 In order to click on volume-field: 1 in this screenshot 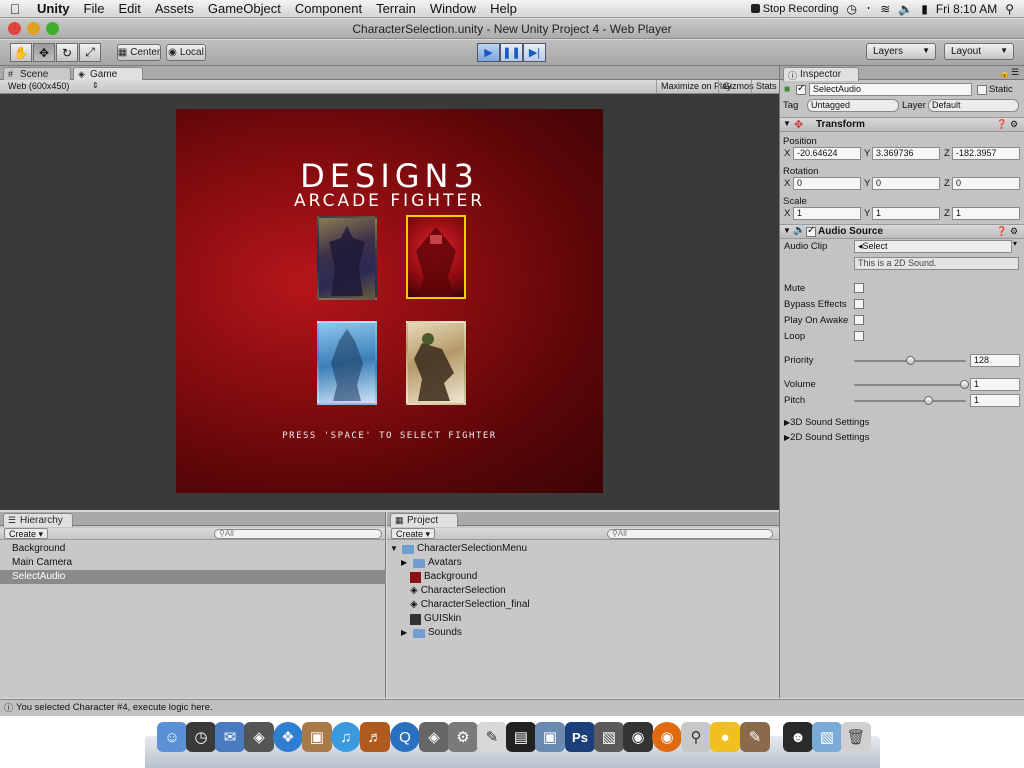, I will do `click(995, 384)`.